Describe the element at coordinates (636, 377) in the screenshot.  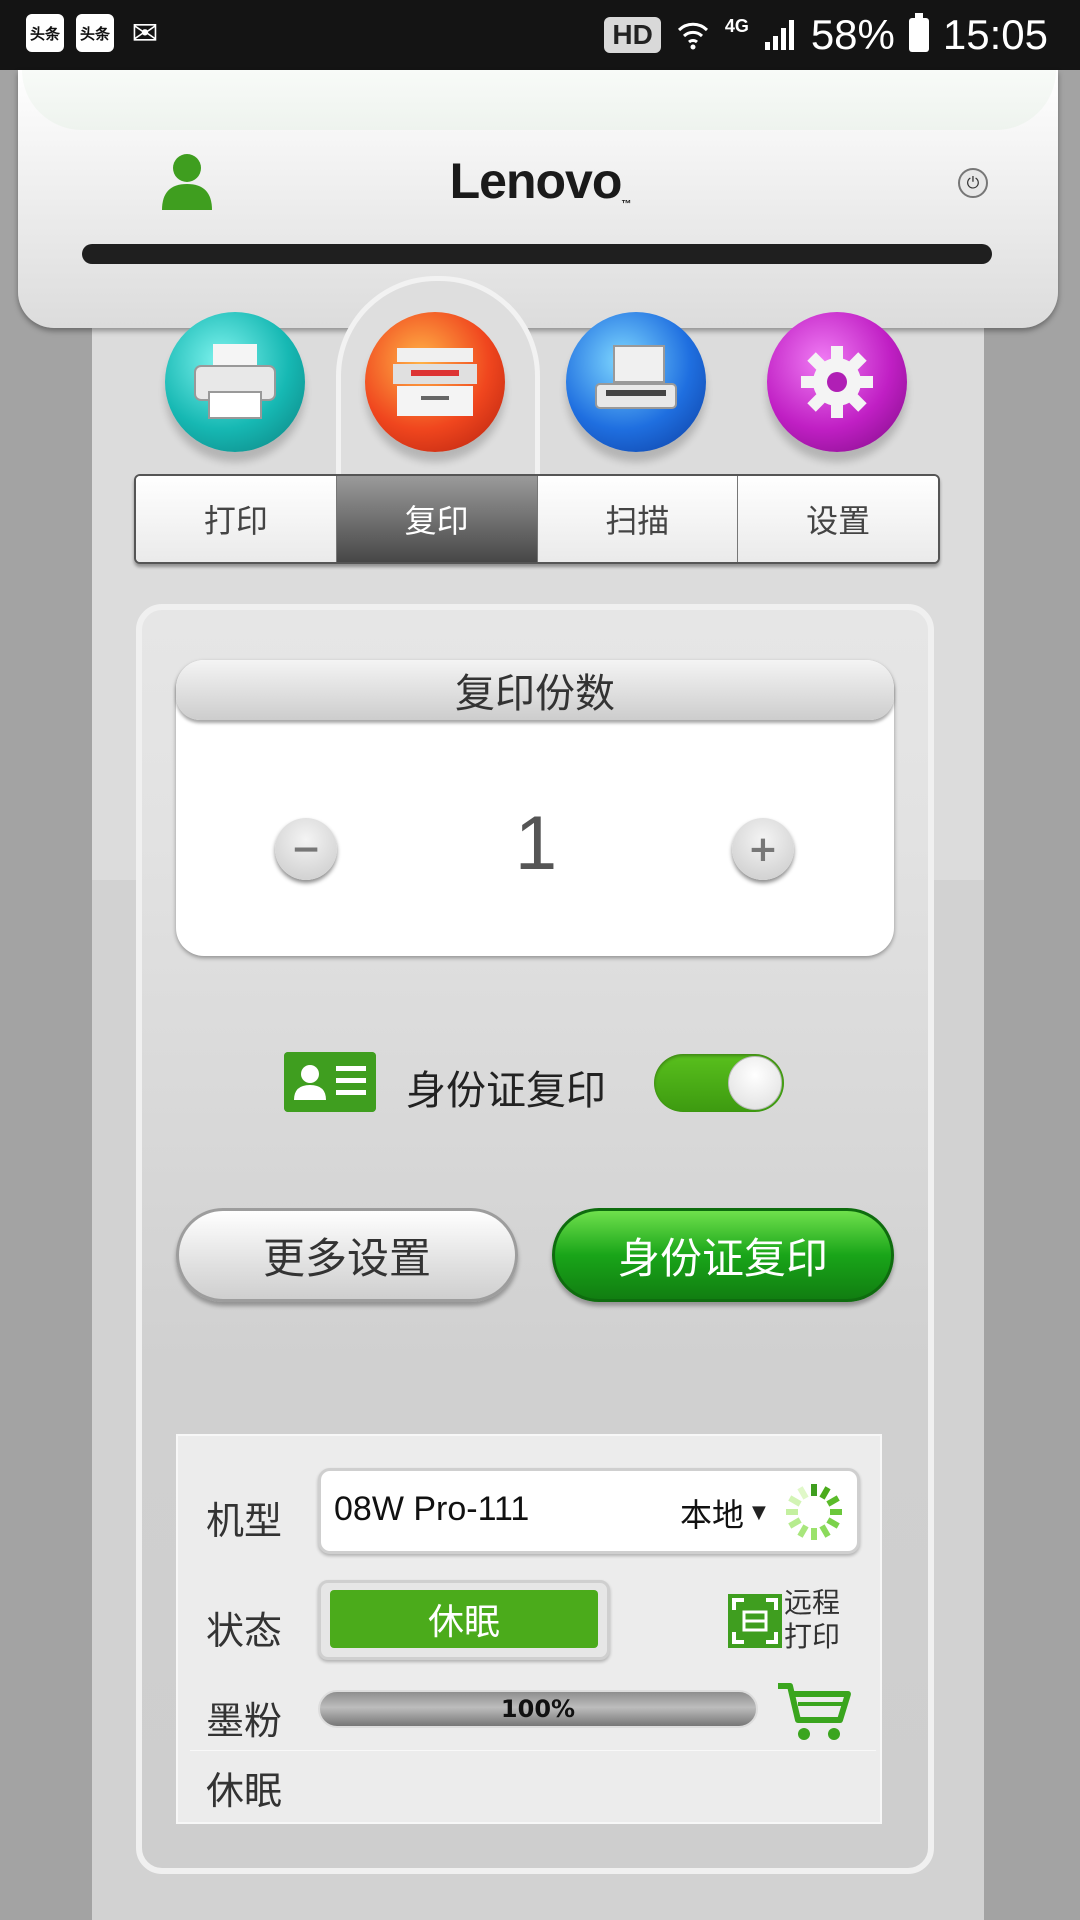
I see `scanner-icon` at that location.